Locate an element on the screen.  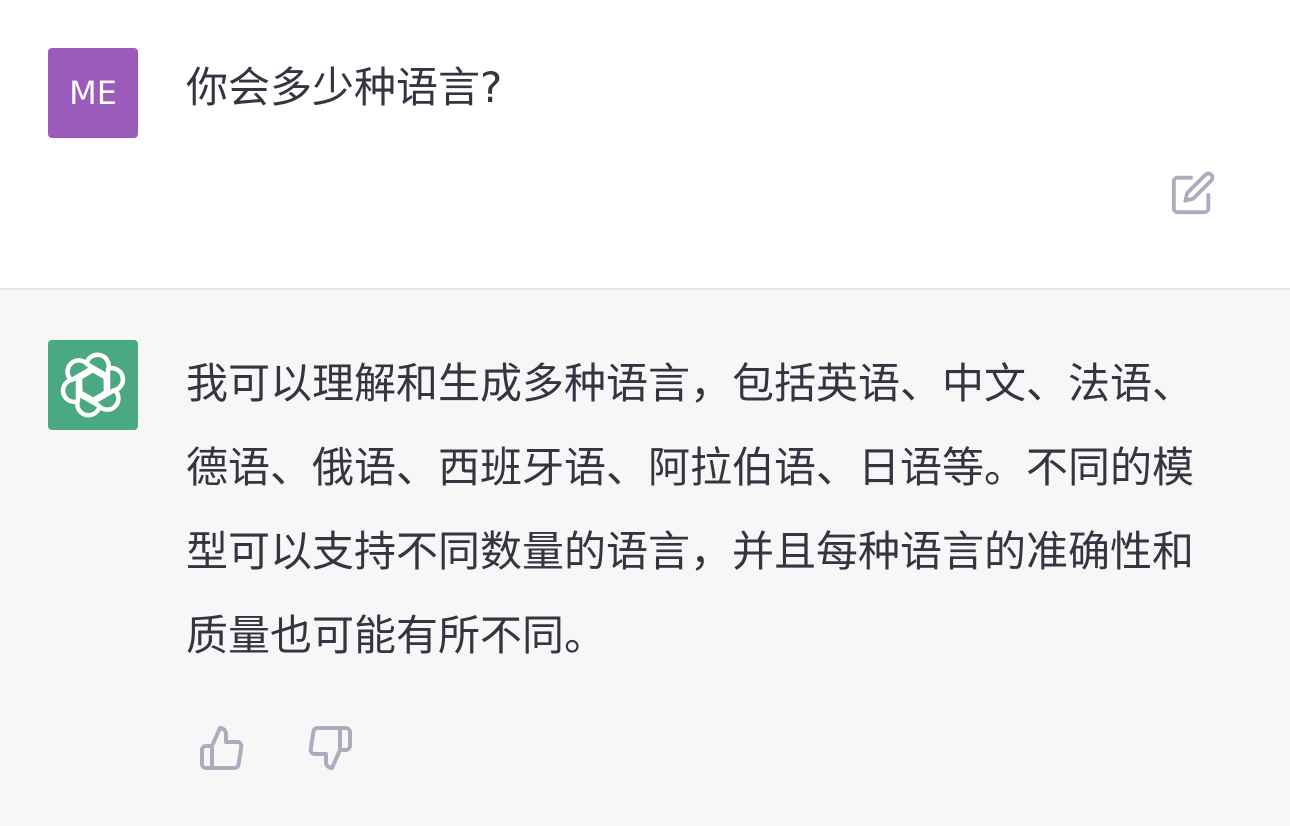
assistant-avatar is located at coordinates (93, 385).